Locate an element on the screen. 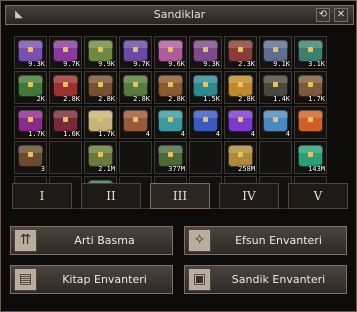 This screenshot has width=357, height=312. tab-page-3: III is located at coordinates (180, 196).